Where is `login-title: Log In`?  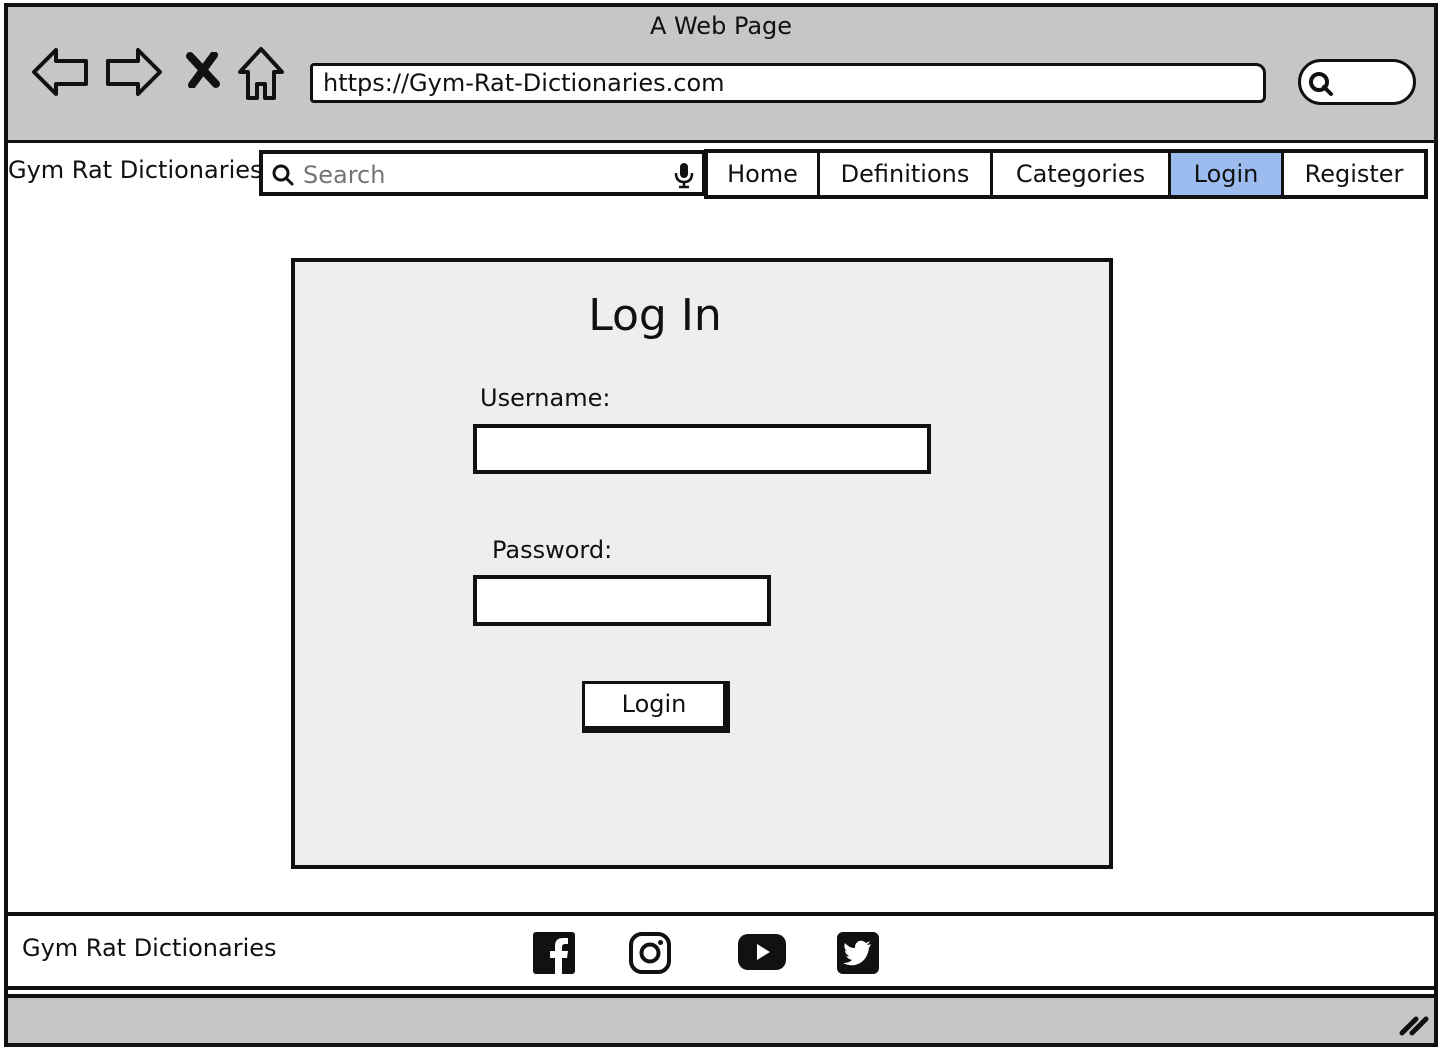
login-title: Log In is located at coordinates (655, 315).